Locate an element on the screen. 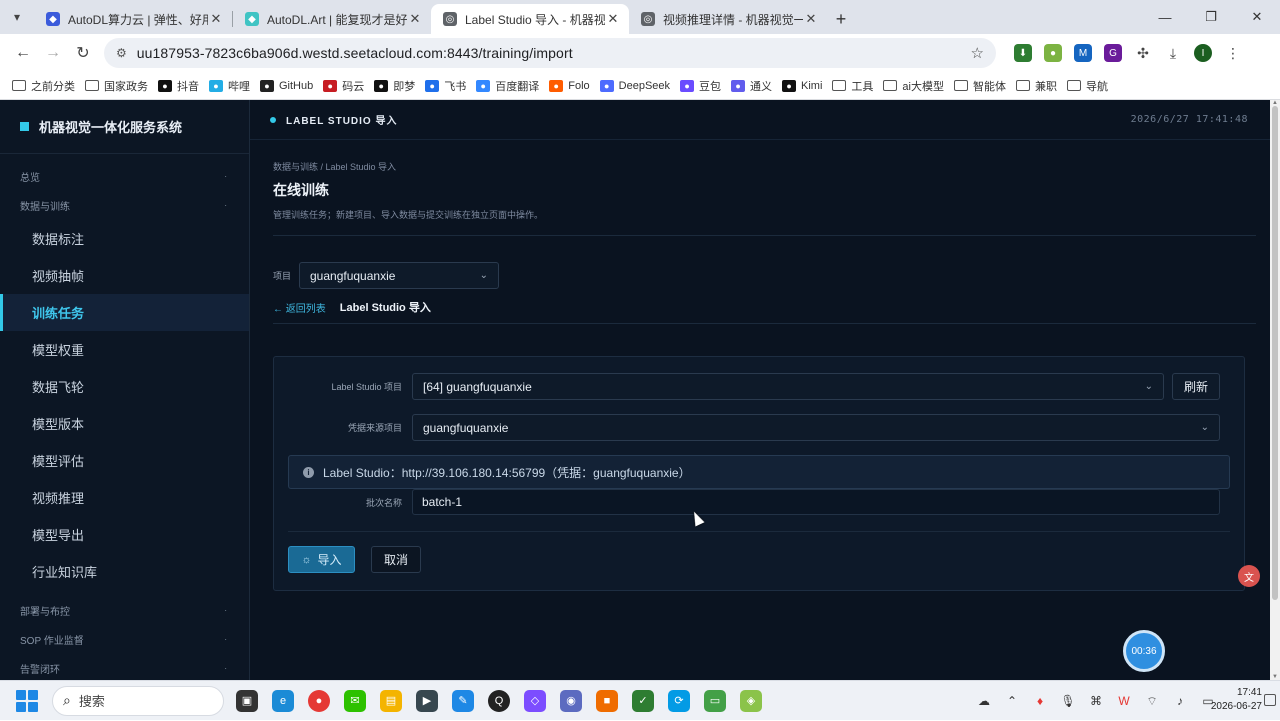 Image resolution: width=1280 pixels, height=721 pixels. batch-name-input: batch-1 is located at coordinates (816, 502).